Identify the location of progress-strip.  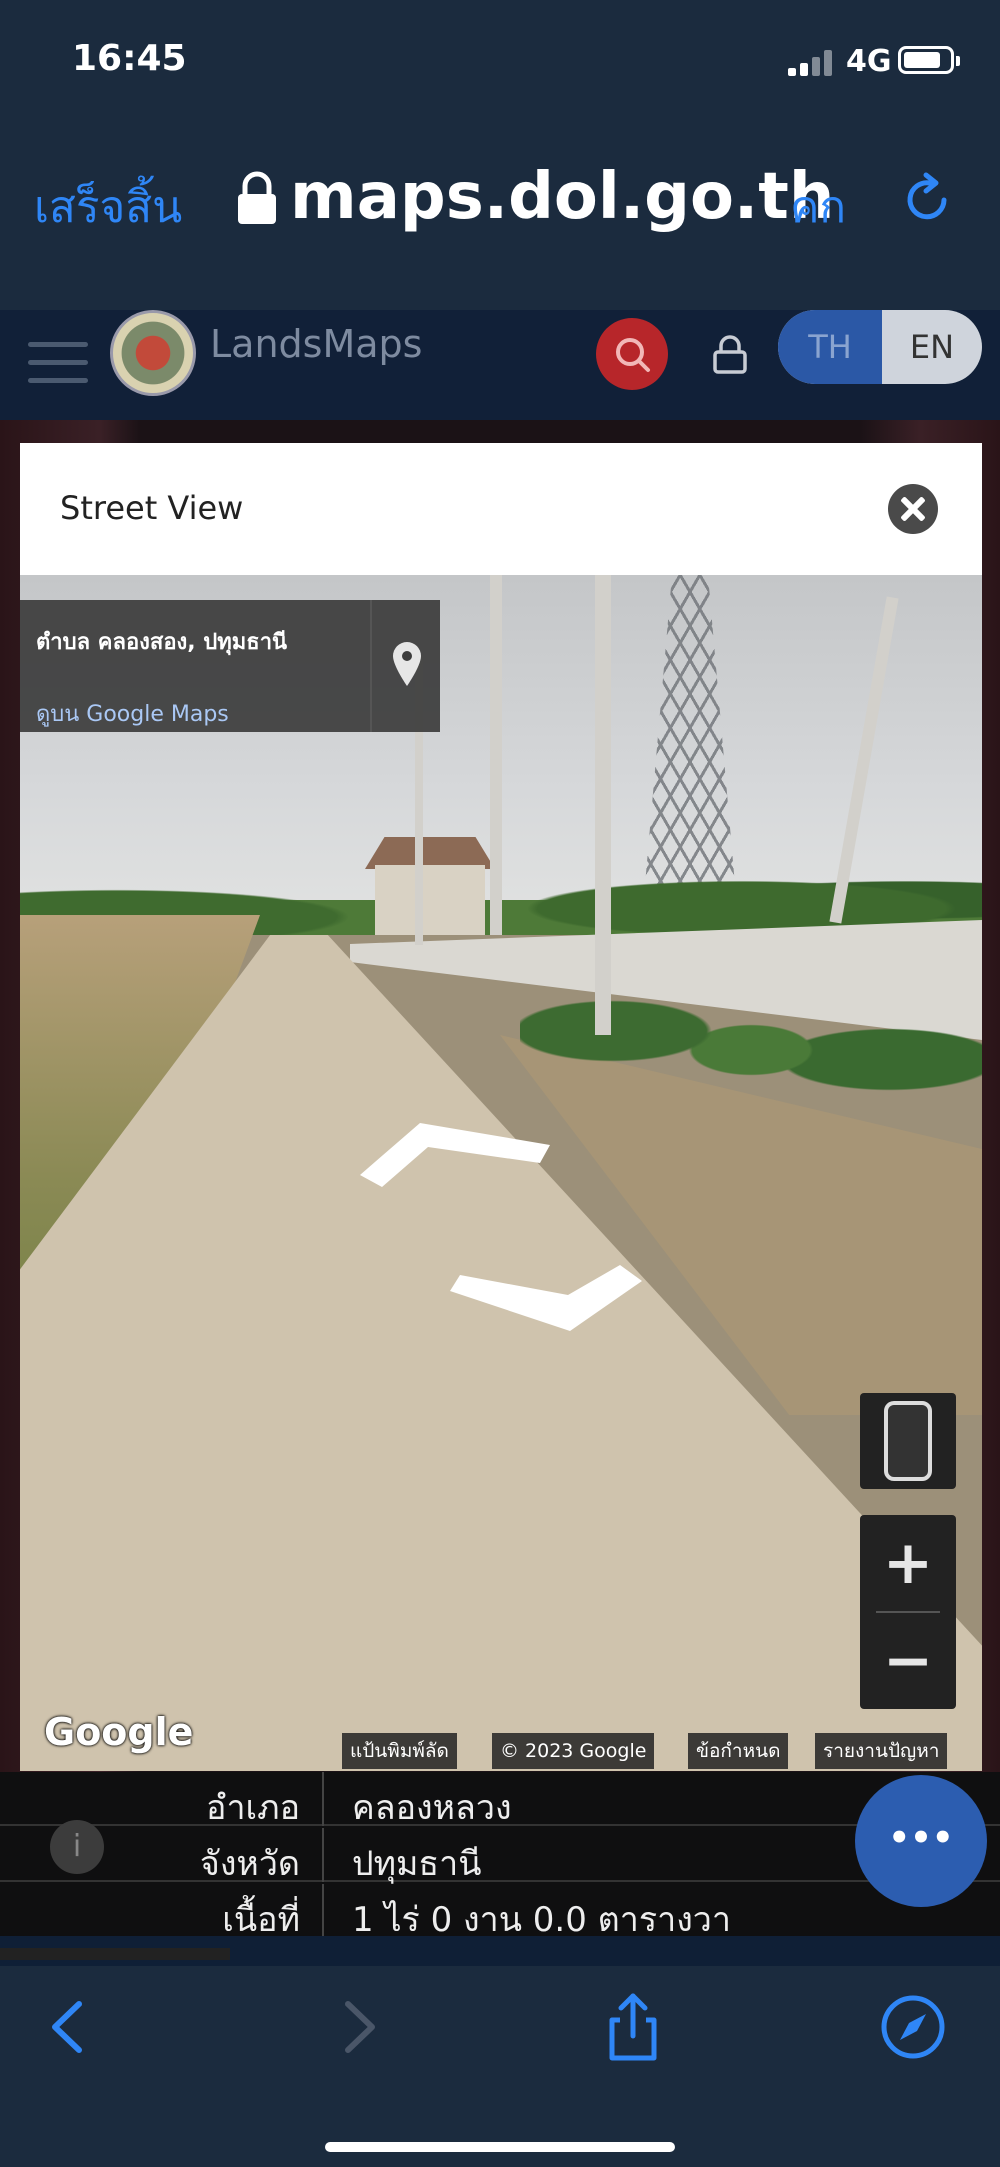
(115, 1954).